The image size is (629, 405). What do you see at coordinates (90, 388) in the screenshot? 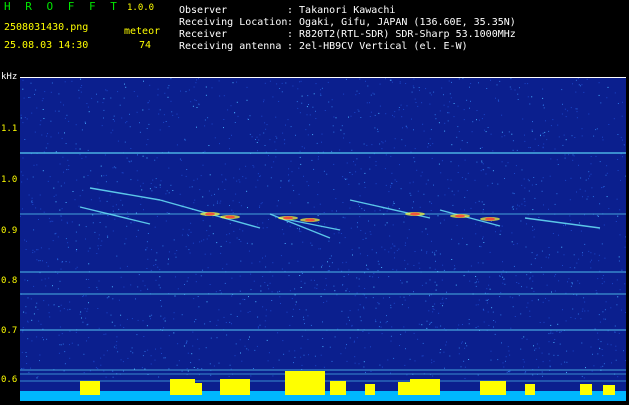
I see `power-bar` at bounding box center [90, 388].